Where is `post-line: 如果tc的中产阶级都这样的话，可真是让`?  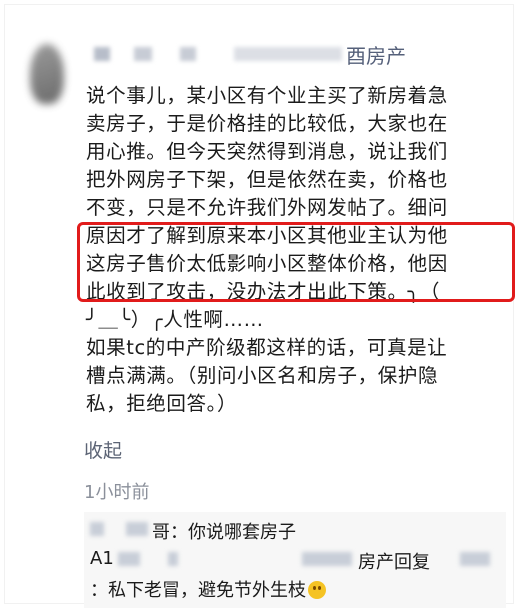
post-line: 如果tc的中产阶级都这样的话，可真是让 is located at coordinates (267, 347).